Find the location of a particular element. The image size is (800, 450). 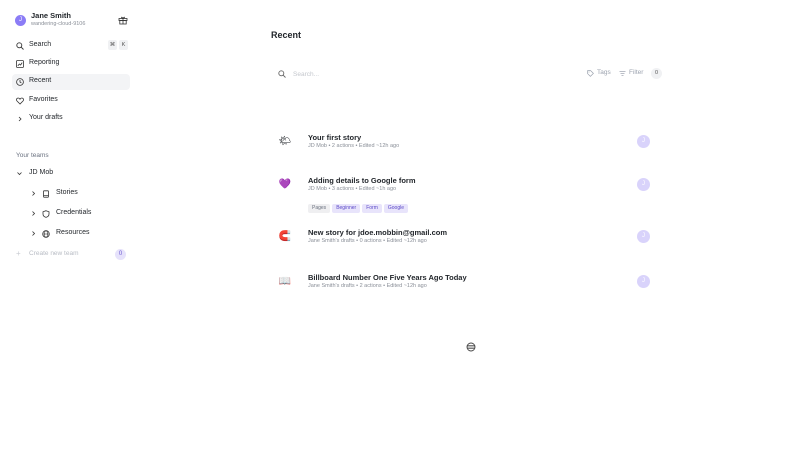

book-icon is located at coordinates (46, 194).